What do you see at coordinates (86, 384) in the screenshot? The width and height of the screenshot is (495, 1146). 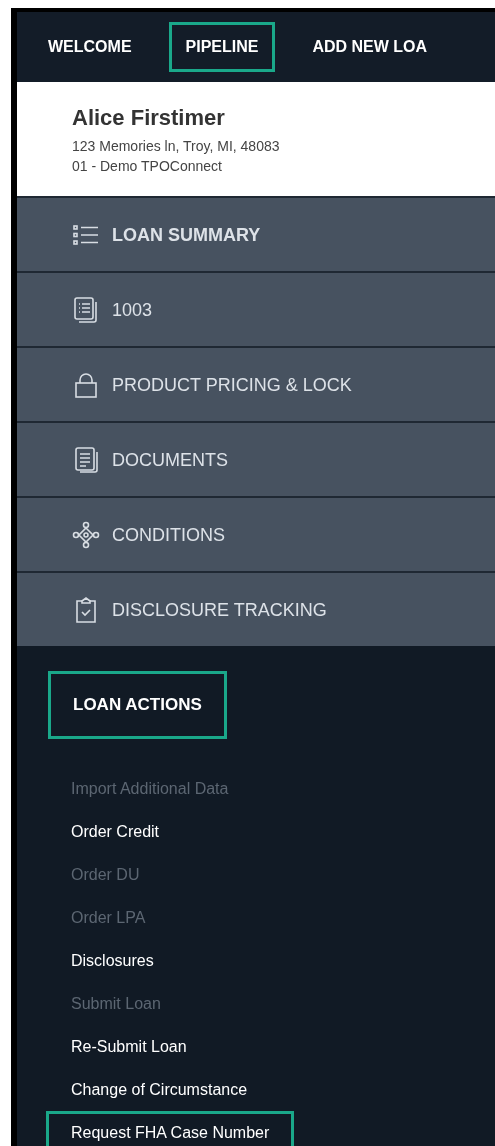 I see `lock-icon` at bounding box center [86, 384].